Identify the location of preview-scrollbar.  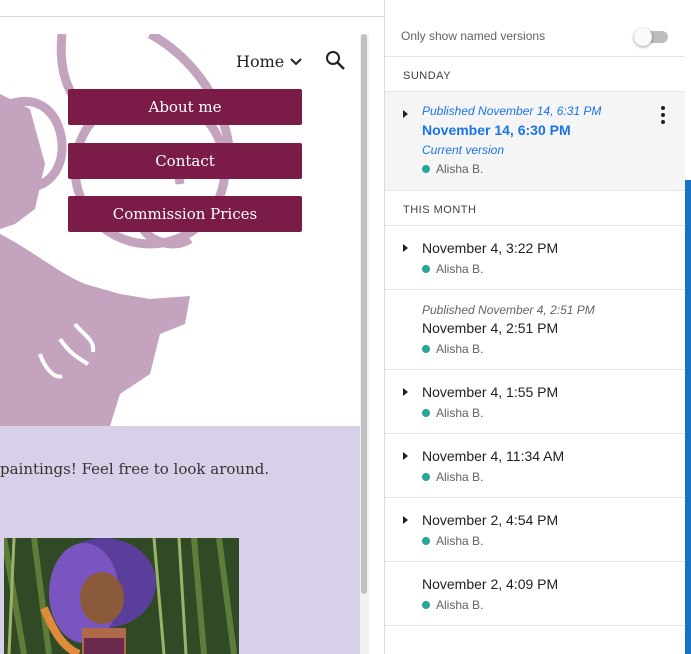
(364, 344).